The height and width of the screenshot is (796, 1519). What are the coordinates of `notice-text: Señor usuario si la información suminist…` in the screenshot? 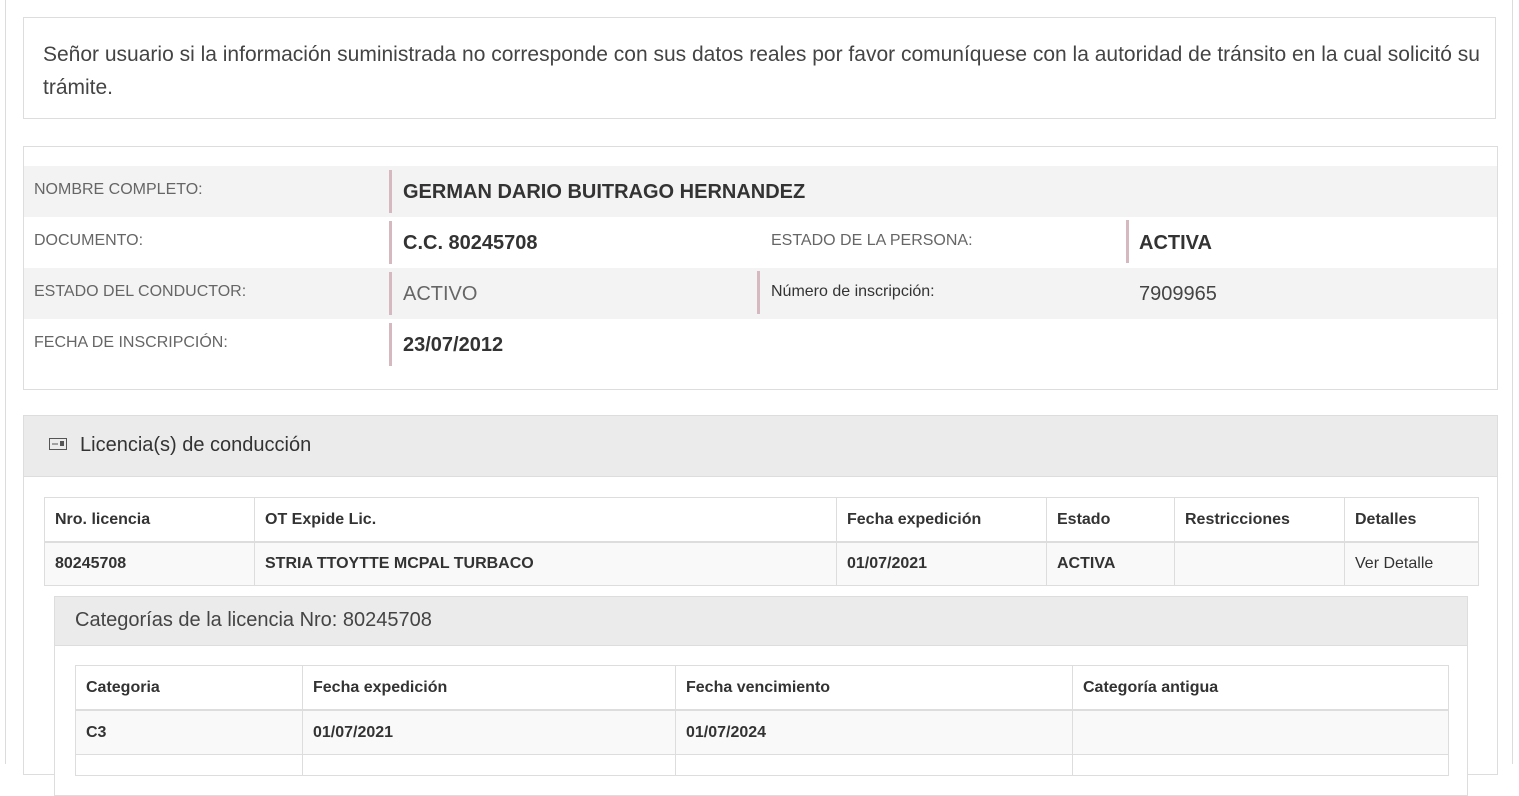 It's located at (761, 71).